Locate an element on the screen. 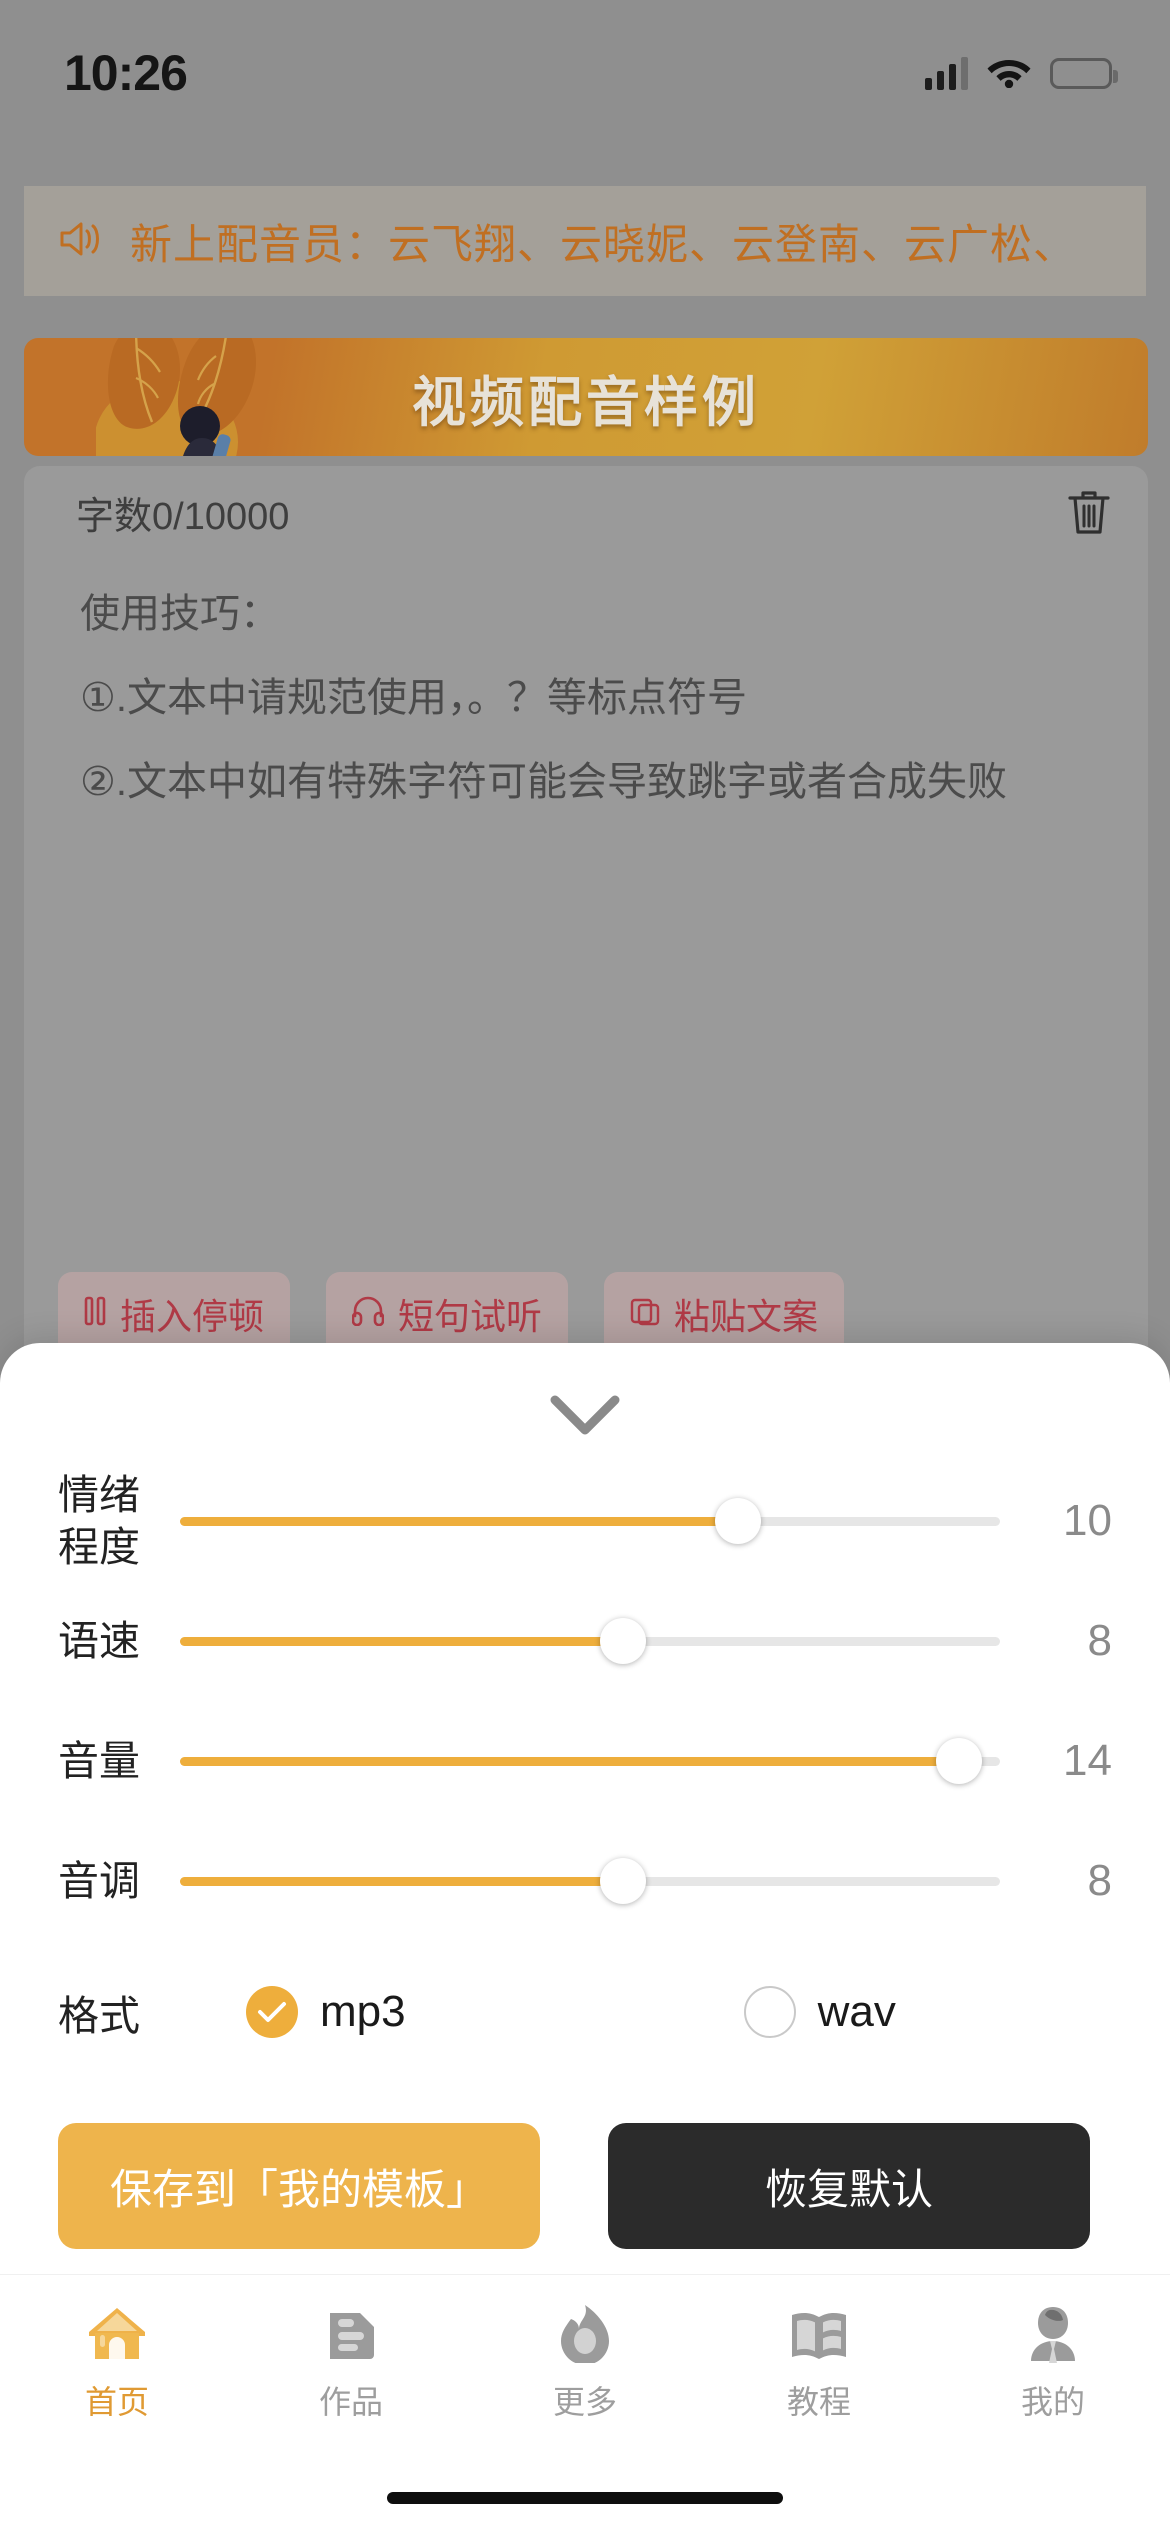 Image resolution: width=1170 pixels, height=2532 pixels. tab-item-works: 作品 is located at coordinates (351, 2361).